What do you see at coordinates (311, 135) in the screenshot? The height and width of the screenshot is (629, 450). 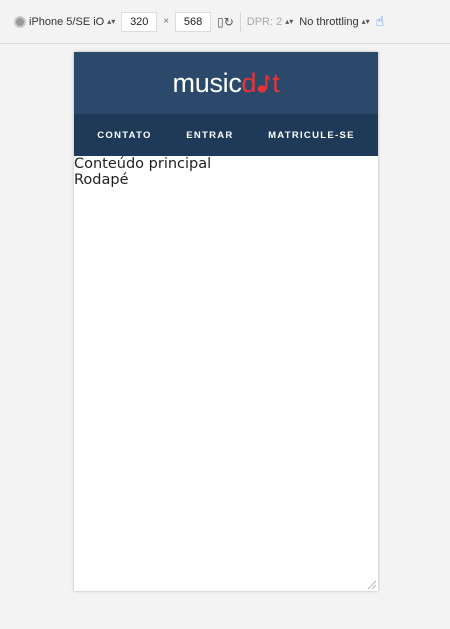 I see `nav-matricule-se: MATRICULE-SE` at bounding box center [311, 135].